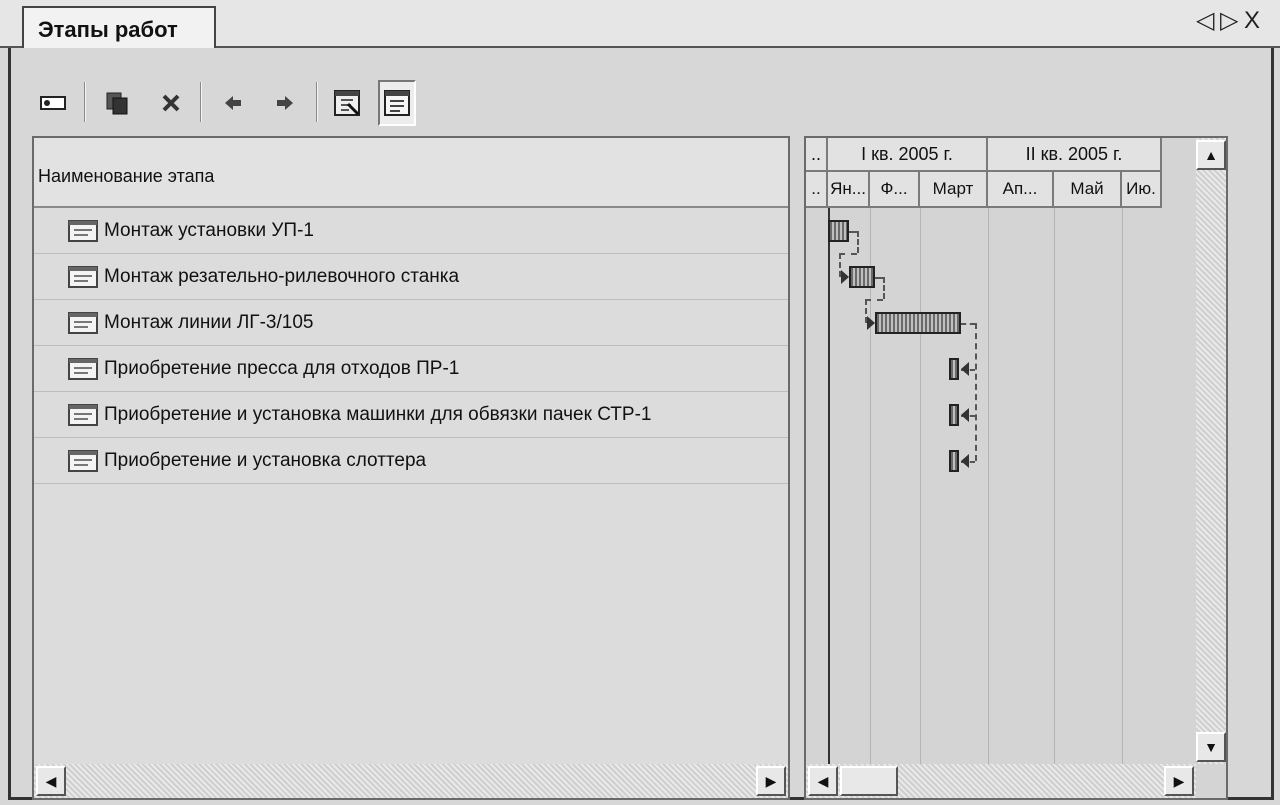  Describe the element at coordinates (411, 323) in the screenshot. I see `table-row: Монтаж линии ЛГ-3/105` at that location.